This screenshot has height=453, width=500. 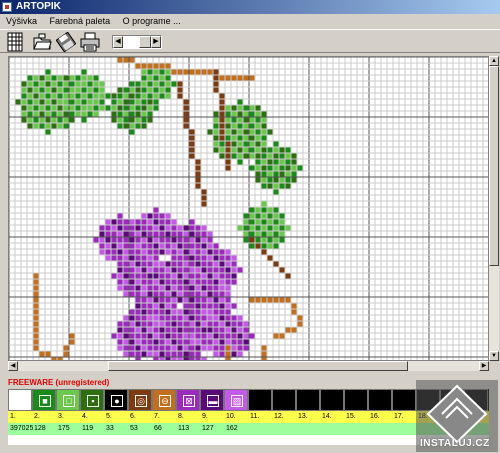 What do you see at coordinates (85, 416) in the screenshot?
I see `palette-number: 4.` at bounding box center [85, 416].